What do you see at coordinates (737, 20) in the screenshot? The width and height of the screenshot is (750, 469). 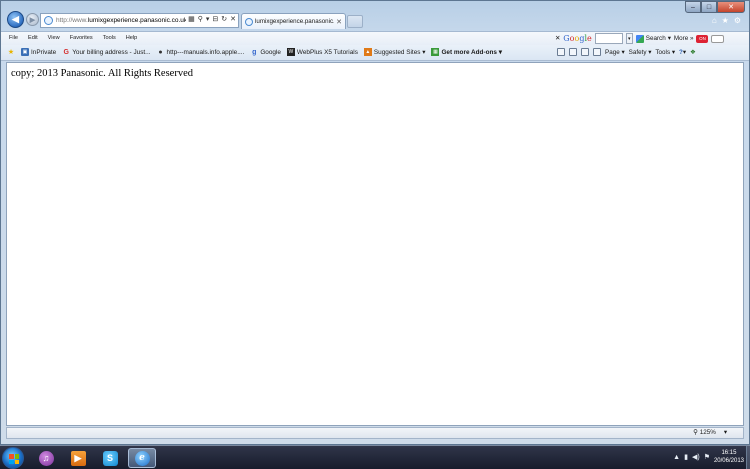 I see `tools-gear-icon: ⚙` at bounding box center [737, 20].